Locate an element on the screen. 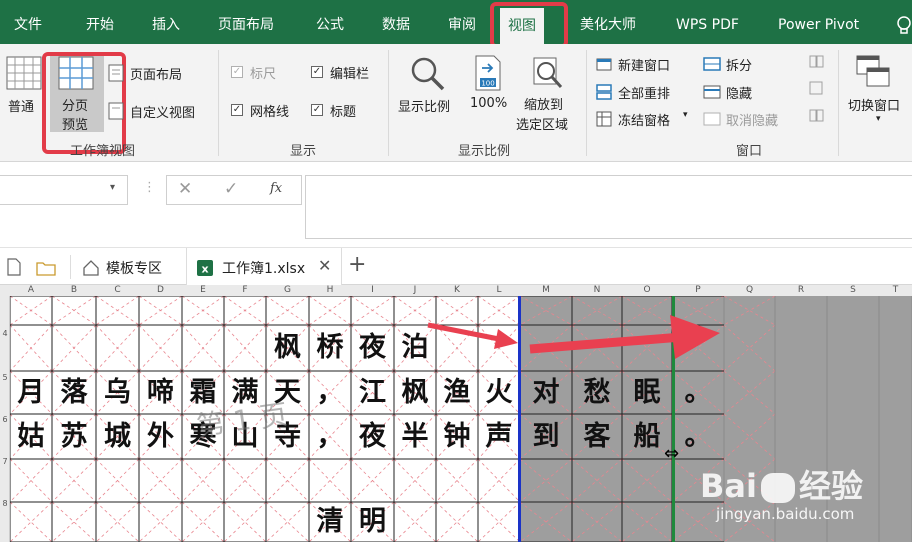 This screenshot has height=542, width=912. zoom-to-selection-label-1: 缩放到 is located at coordinates (543, 103).